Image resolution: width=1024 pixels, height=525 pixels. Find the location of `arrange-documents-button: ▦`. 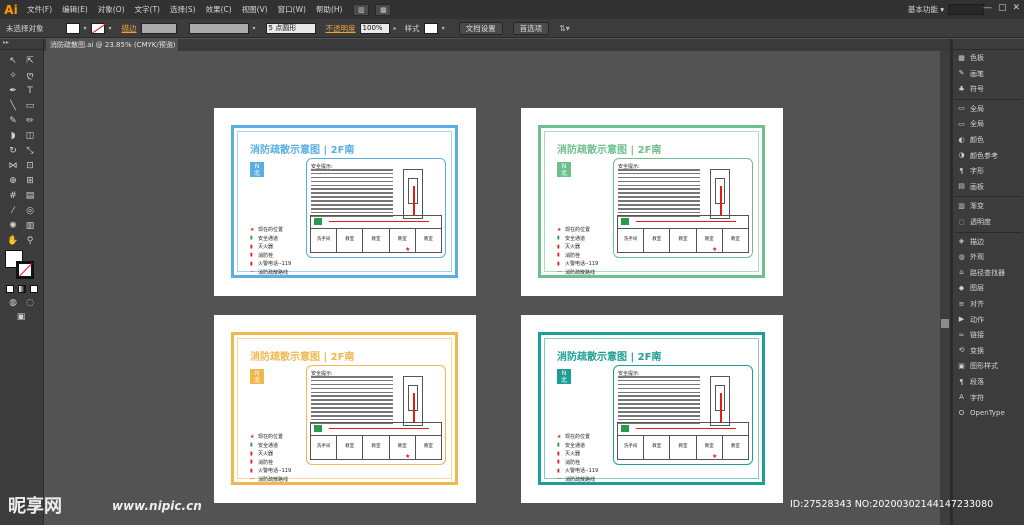

arrange-documents-button: ▦ is located at coordinates (383, 9).